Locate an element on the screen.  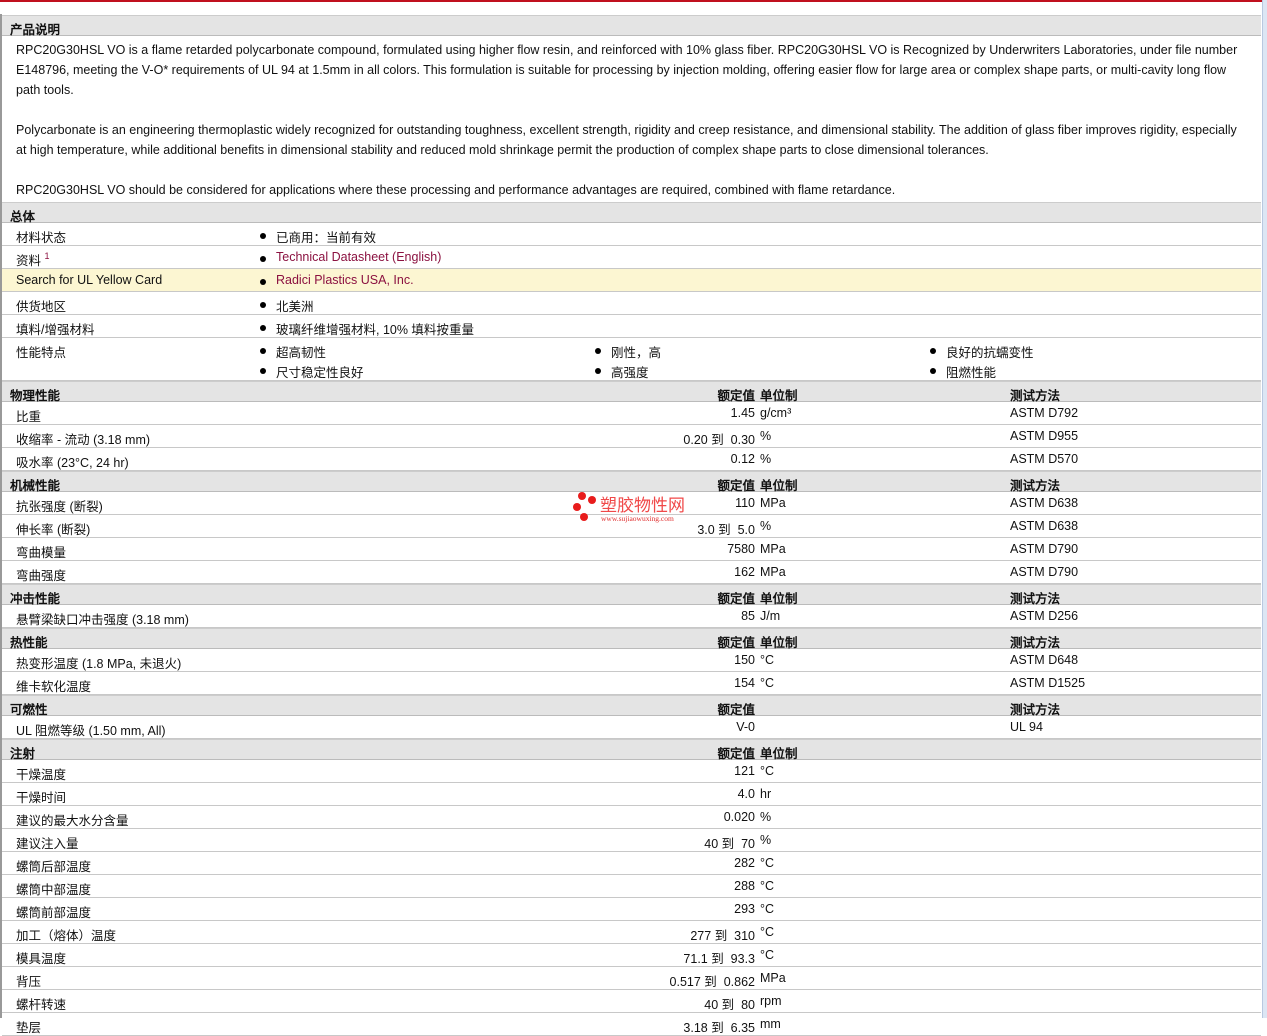
property-name: 比重 is located at coordinates (29, 417).